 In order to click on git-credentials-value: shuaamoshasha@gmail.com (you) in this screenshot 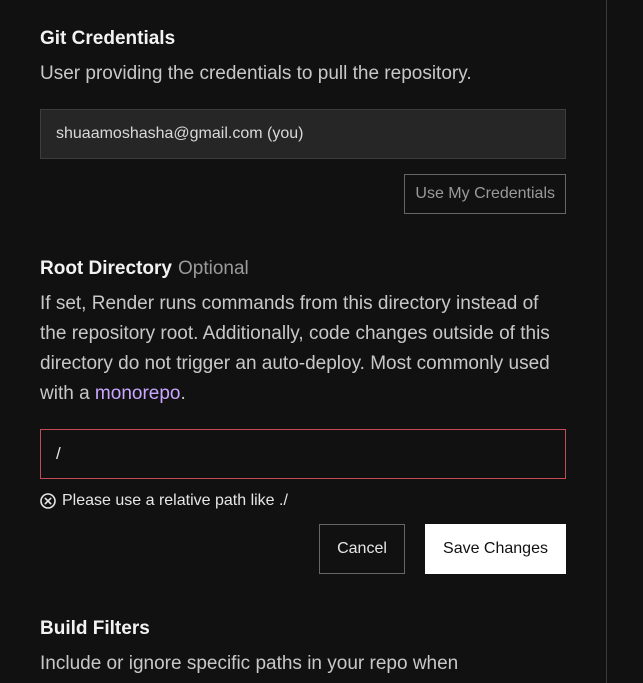, I will do `click(180, 133)`.